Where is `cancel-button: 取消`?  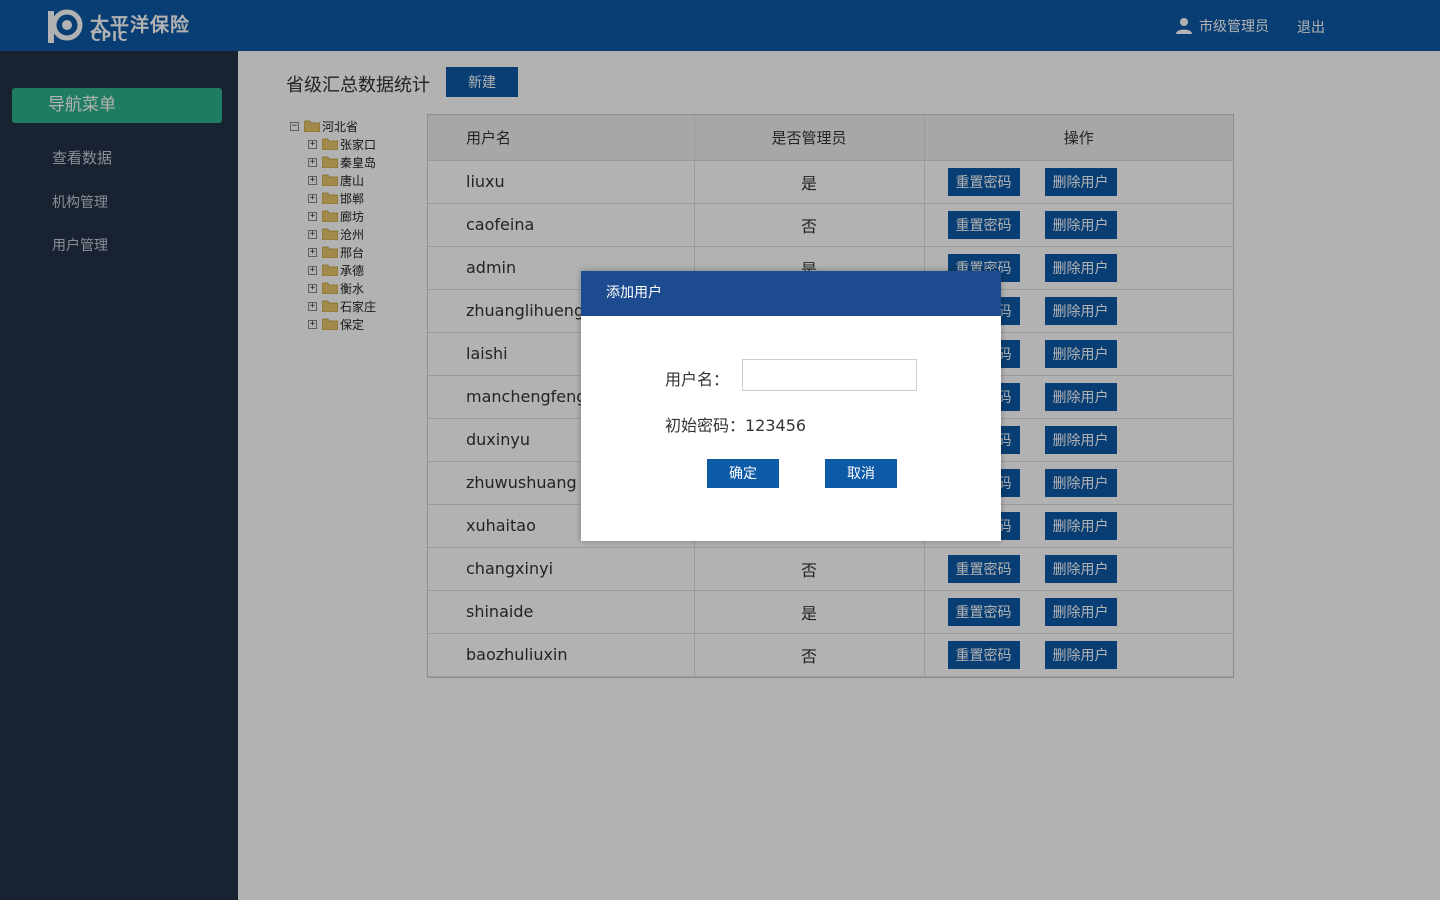 cancel-button: 取消 is located at coordinates (861, 473).